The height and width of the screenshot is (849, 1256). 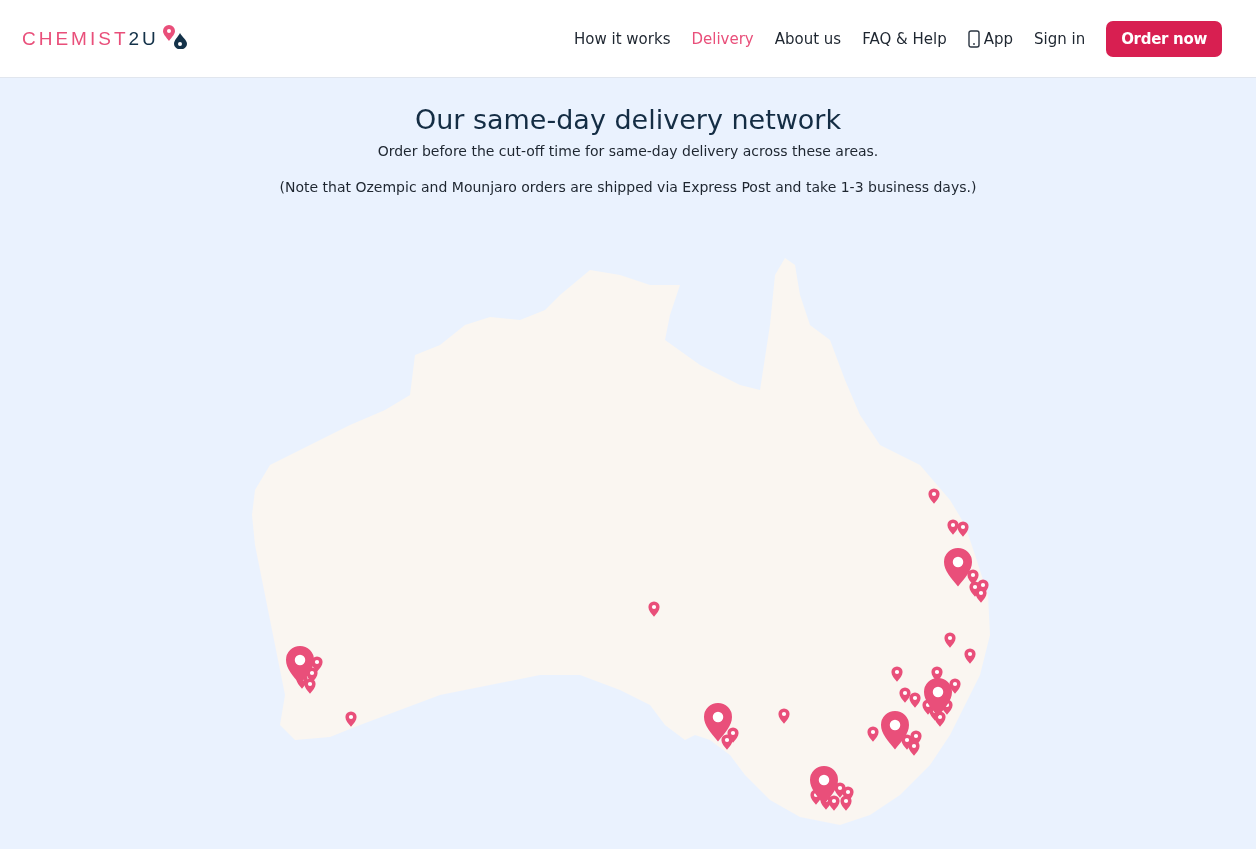 What do you see at coordinates (622, 38) in the screenshot?
I see `nav-link: How it works` at bounding box center [622, 38].